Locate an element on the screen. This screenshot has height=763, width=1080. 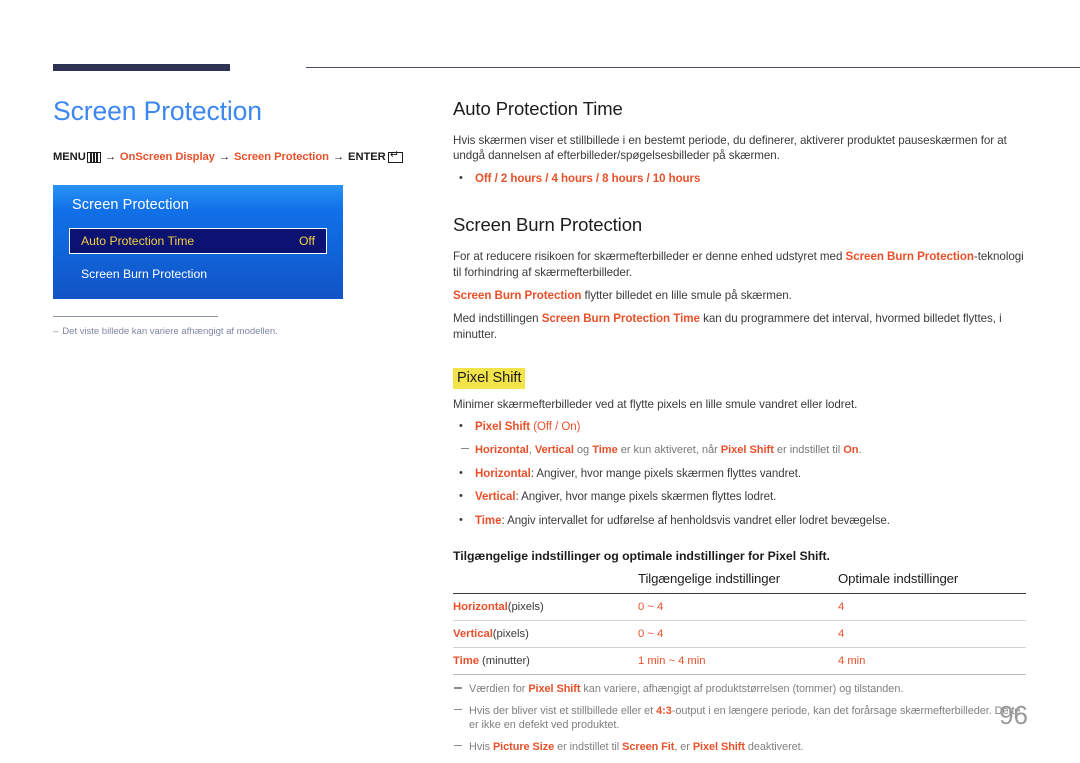
table-header-blank is located at coordinates (545, 582).